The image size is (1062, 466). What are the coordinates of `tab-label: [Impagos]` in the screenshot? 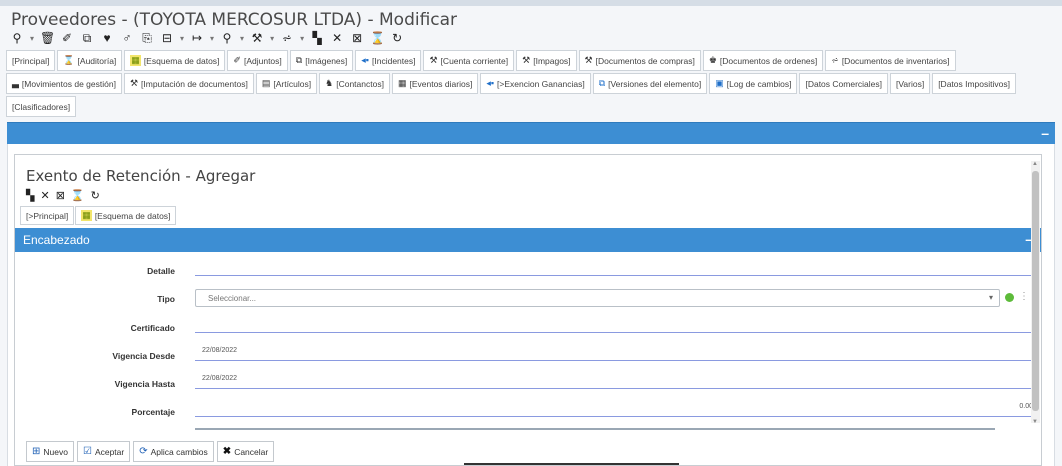 It's located at (552, 60).